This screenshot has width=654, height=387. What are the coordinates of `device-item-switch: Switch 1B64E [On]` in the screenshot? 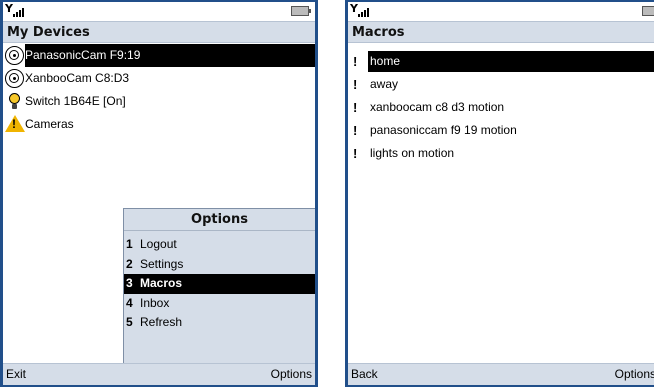 It's located at (159, 101).